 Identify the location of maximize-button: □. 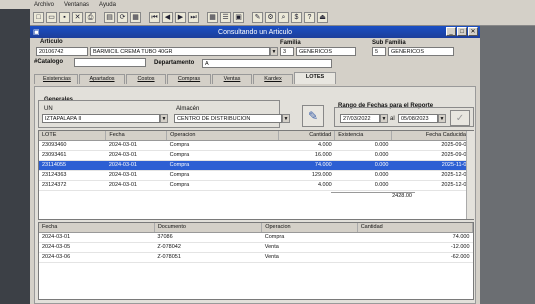
(462, 31).